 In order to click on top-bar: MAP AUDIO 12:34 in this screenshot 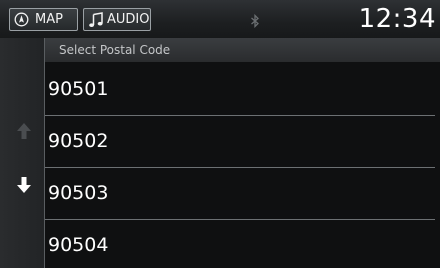, I will do `click(220, 19)`.